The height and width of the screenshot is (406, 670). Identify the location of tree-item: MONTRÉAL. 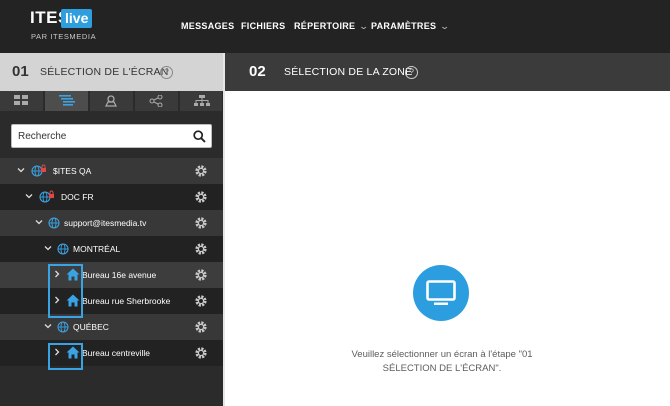
(111, 249).